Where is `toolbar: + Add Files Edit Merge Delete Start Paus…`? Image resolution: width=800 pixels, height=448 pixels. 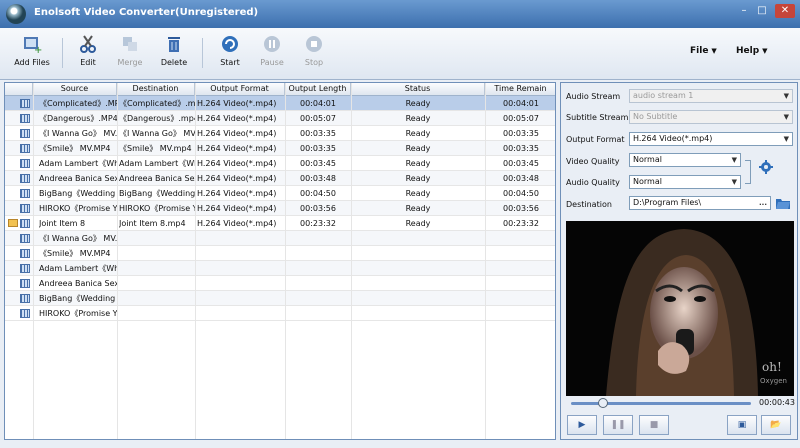 toolbar: + Add Files Edit Merge Delete Start Paus… is located at coordinates (400, 54).